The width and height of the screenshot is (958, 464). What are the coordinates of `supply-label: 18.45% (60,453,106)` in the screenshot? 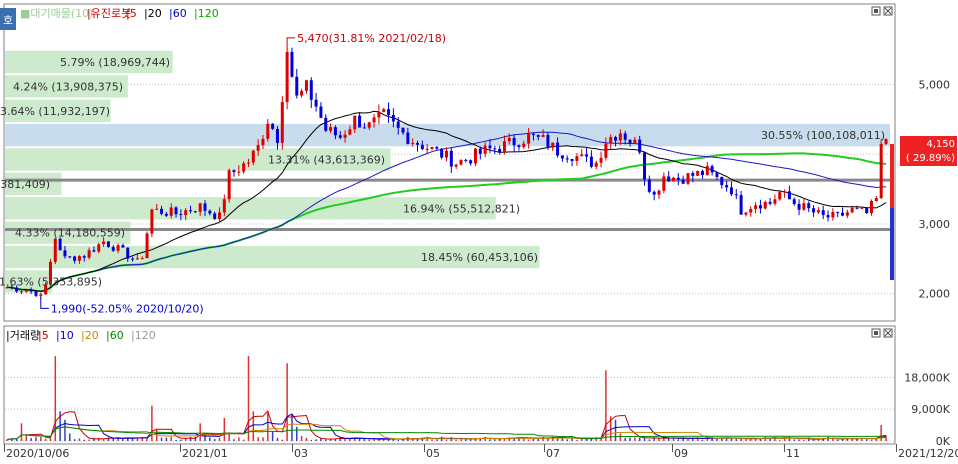 It's located at (479, 257).